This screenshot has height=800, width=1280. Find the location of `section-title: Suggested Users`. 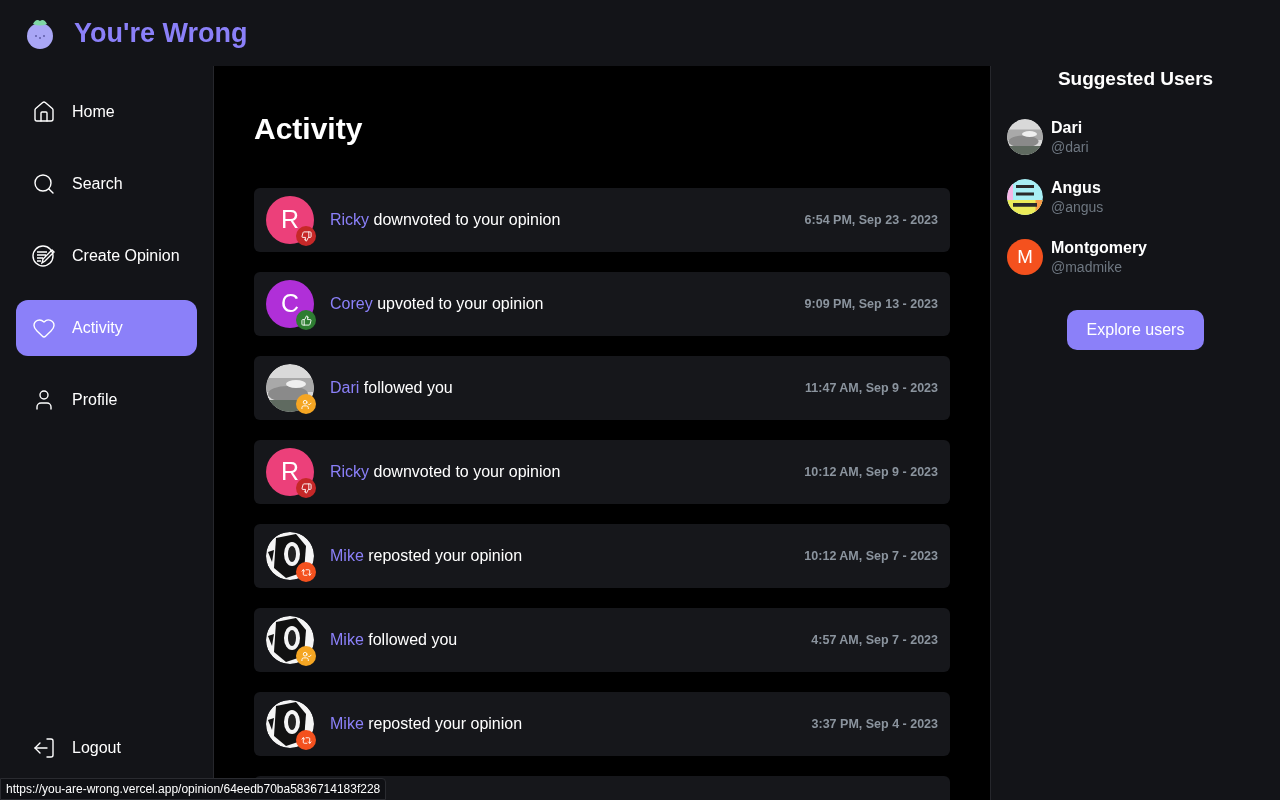

section-title: Suggested Users is located at coordinates (1135, 79).